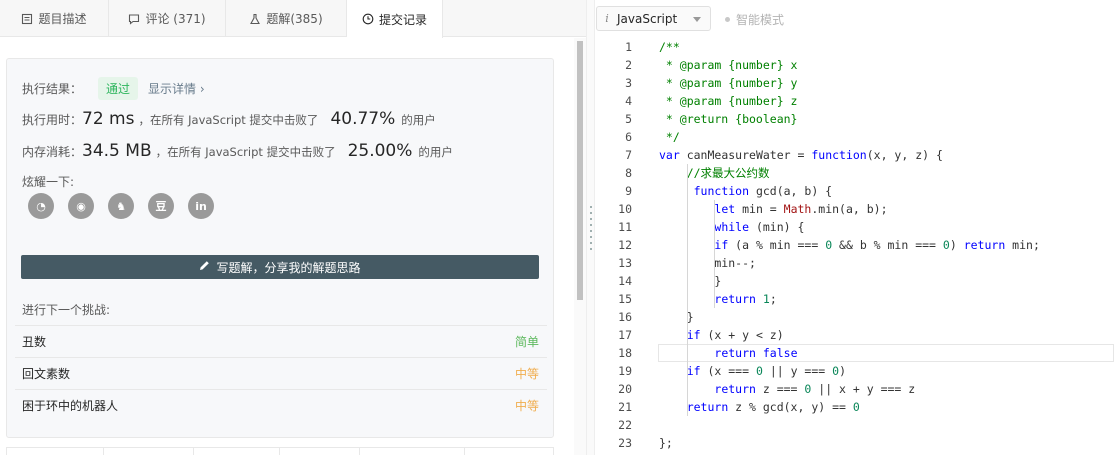  Describe the element at coordinates (628, 137) in the screenshot. I see `line-number: 6` at that location.